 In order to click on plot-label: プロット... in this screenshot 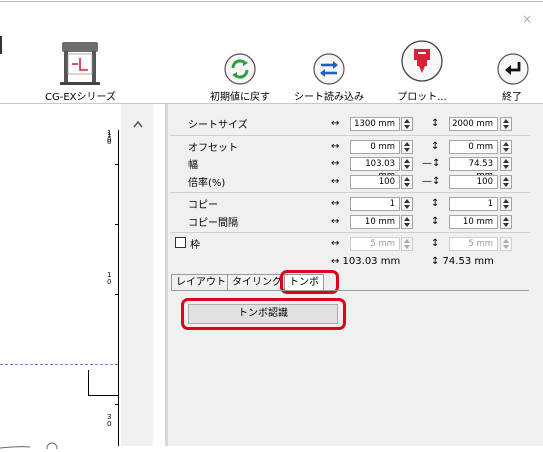, I will do `click(422, 97)`.